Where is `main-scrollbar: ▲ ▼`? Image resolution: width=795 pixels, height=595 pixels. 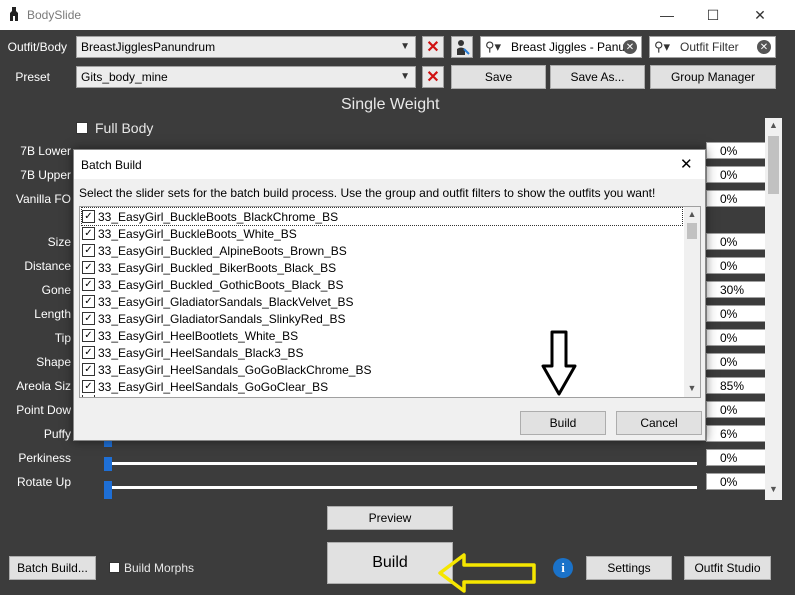 main-scrollbar: ▲ ▼ is located at coordinates (773, 309).